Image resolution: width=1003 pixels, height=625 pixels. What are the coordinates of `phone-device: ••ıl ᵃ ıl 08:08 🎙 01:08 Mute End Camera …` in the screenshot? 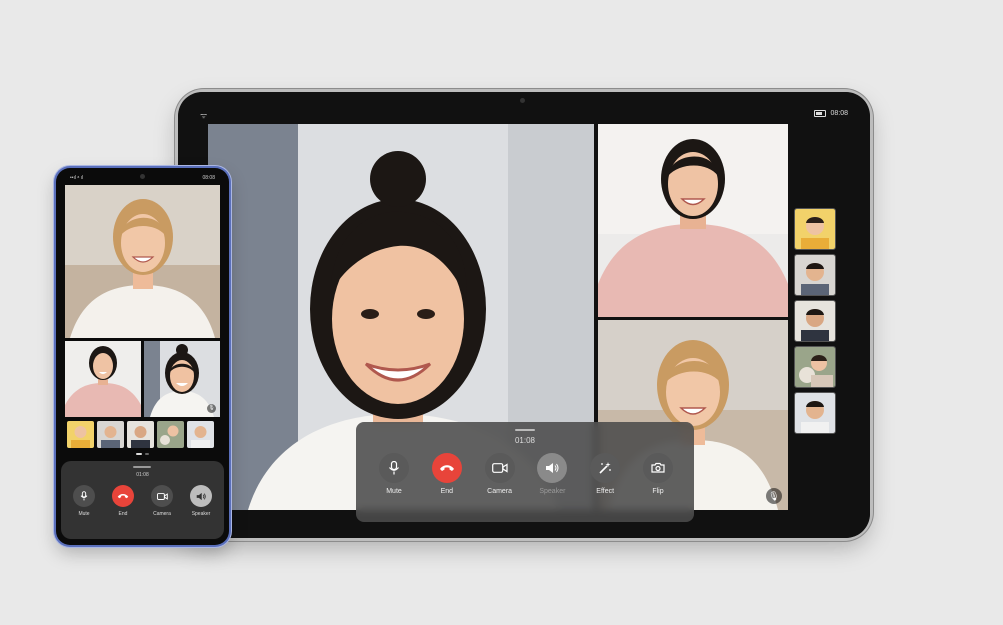 It's located at (142, 356).